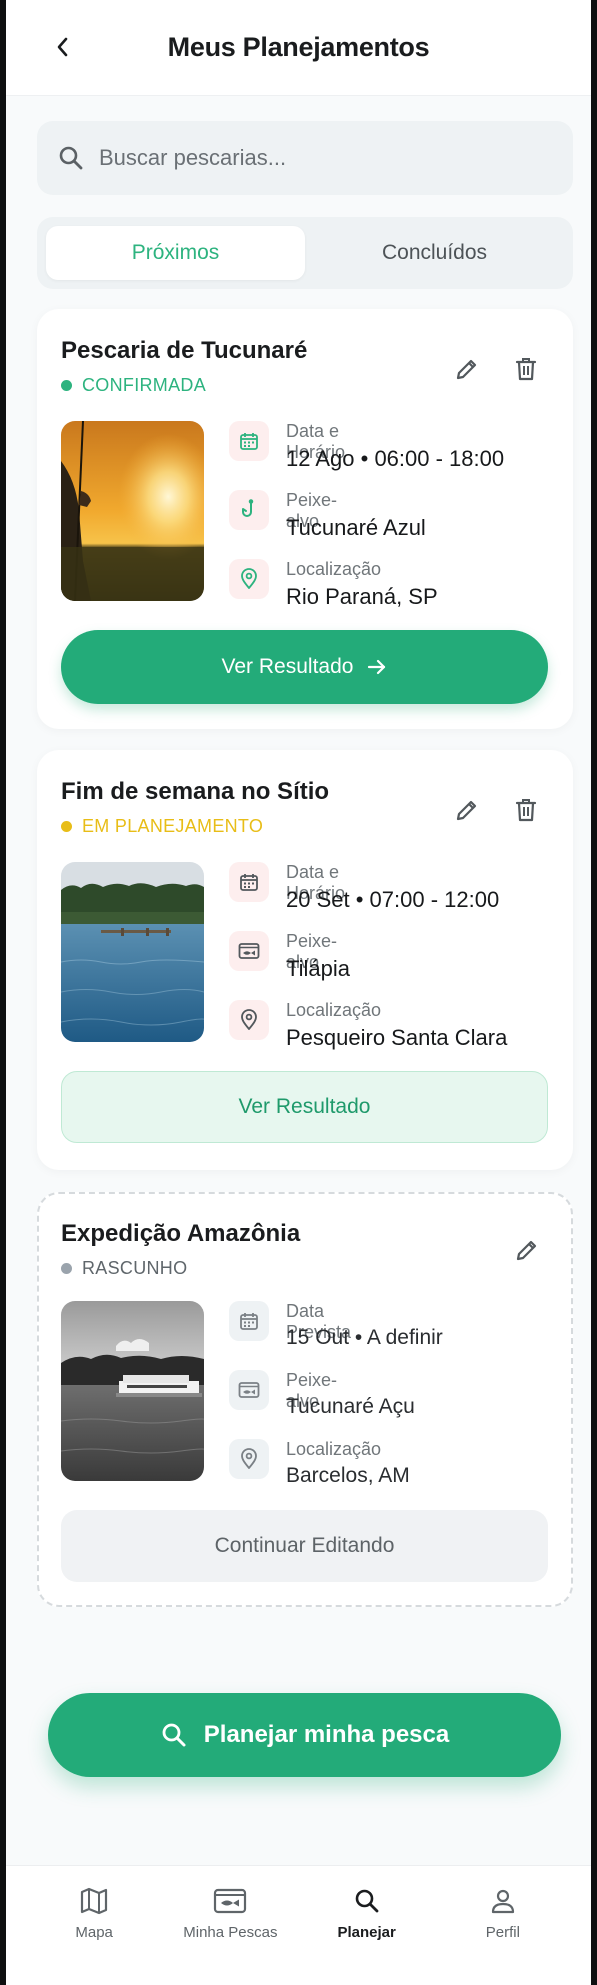  Describe the element at coordinates (132, 1391) in the screenshot. I see `trip-photo-boat` at that location.